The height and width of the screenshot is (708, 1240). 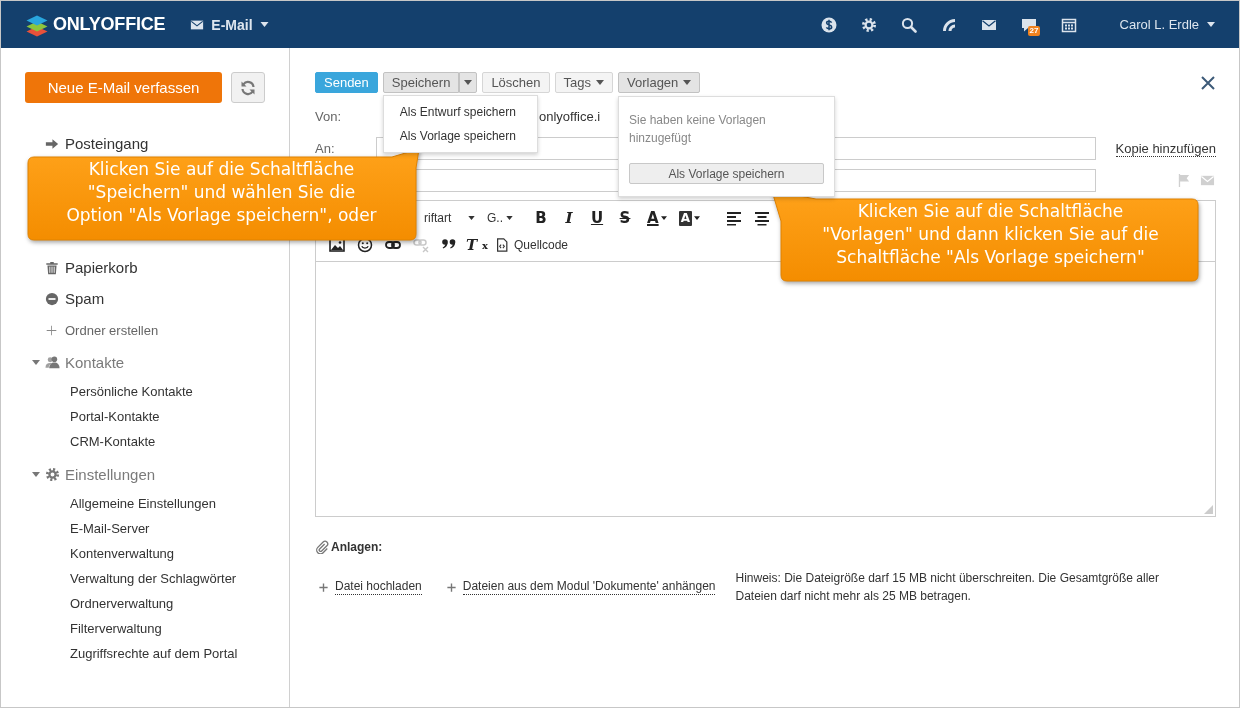 I want to click on field-value: onlyoffice.i, so click(x=570, y=116).